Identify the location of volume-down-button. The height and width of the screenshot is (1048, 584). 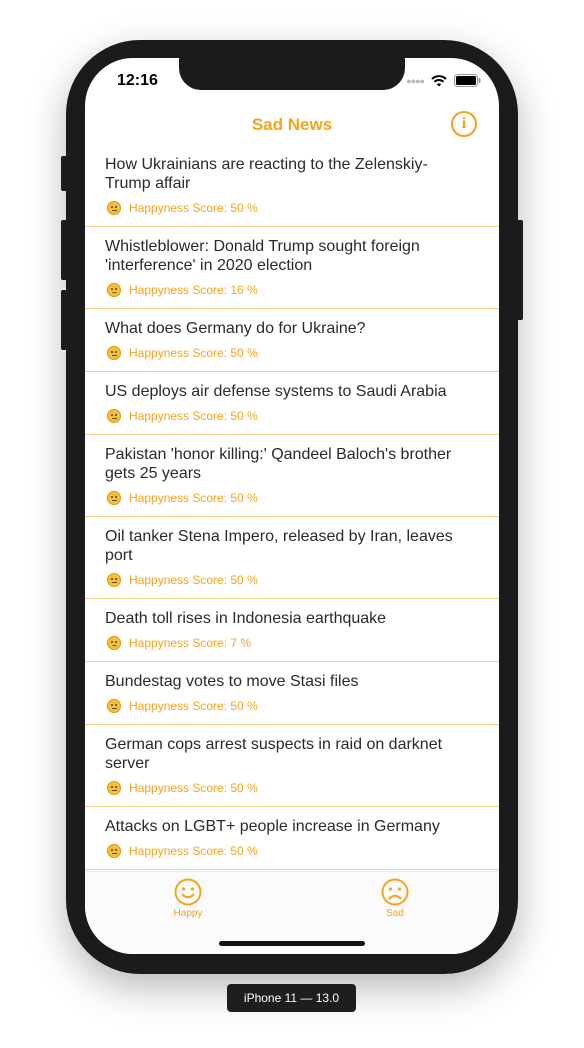
(64, 320).